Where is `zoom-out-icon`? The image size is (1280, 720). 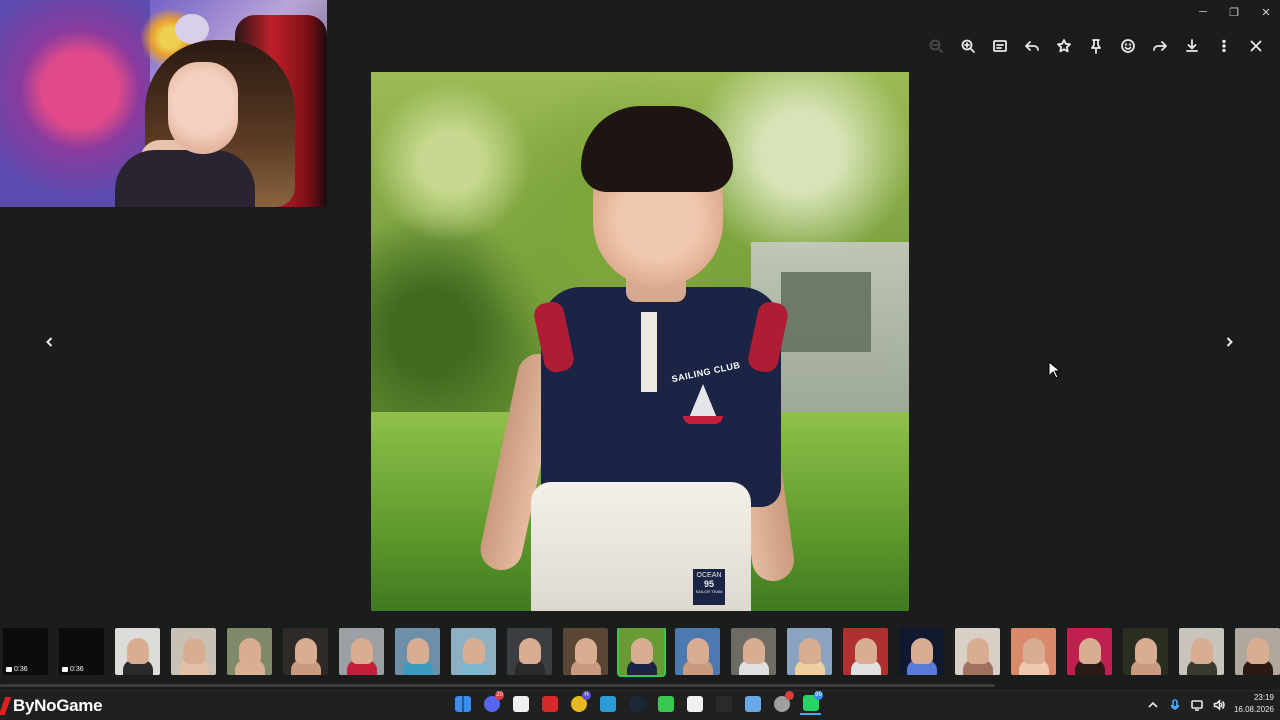 zoom-out-icon is located at coordinates (936, 46).